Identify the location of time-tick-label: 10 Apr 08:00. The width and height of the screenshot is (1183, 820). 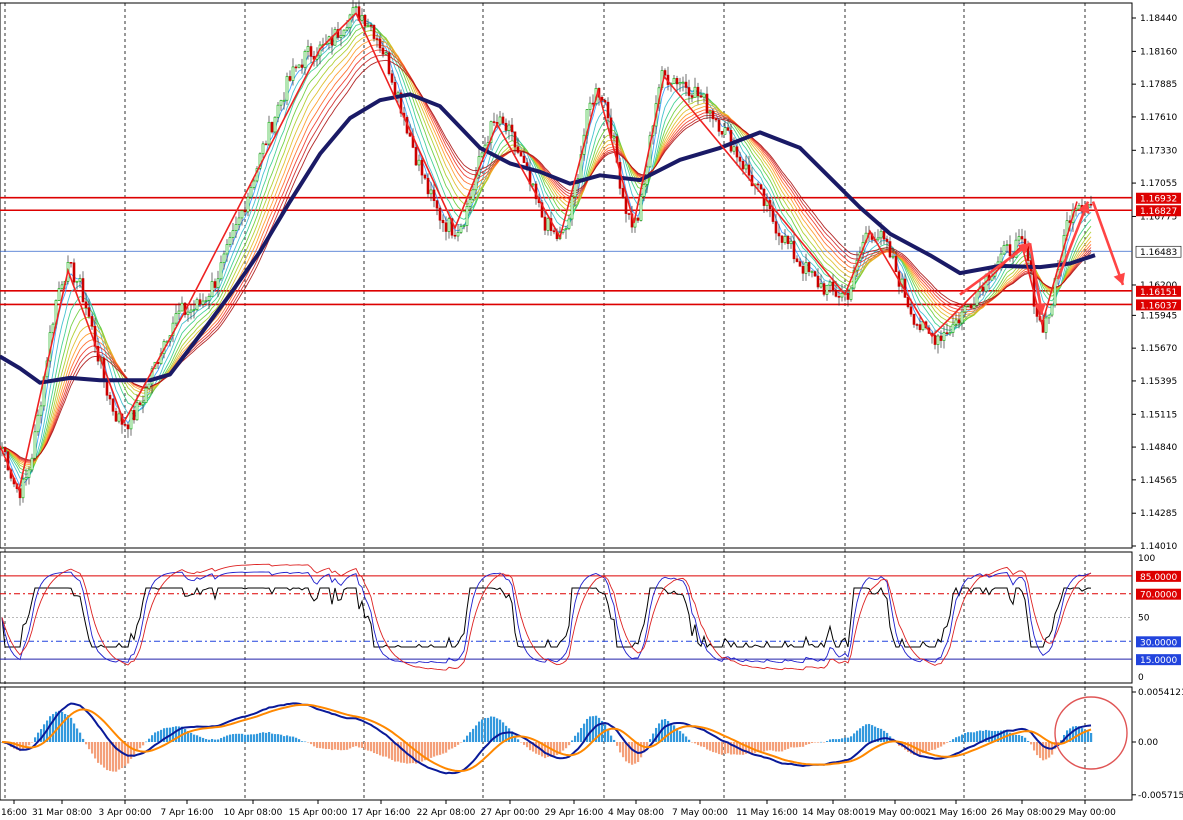
(253, 813).